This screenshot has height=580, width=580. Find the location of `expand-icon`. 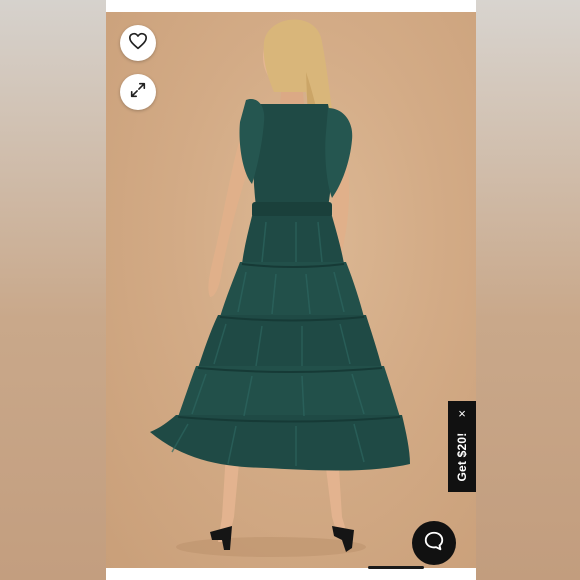

expand-icon is located at coordinates (138, 92).